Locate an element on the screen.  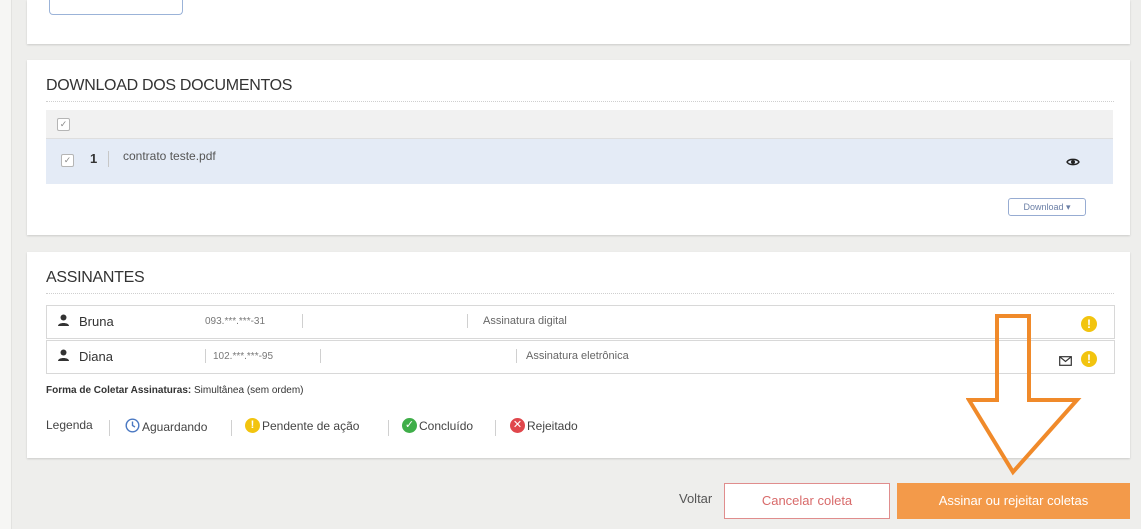
signer-cpf: 102.***.***-95 is located at coordinates (243, 356).